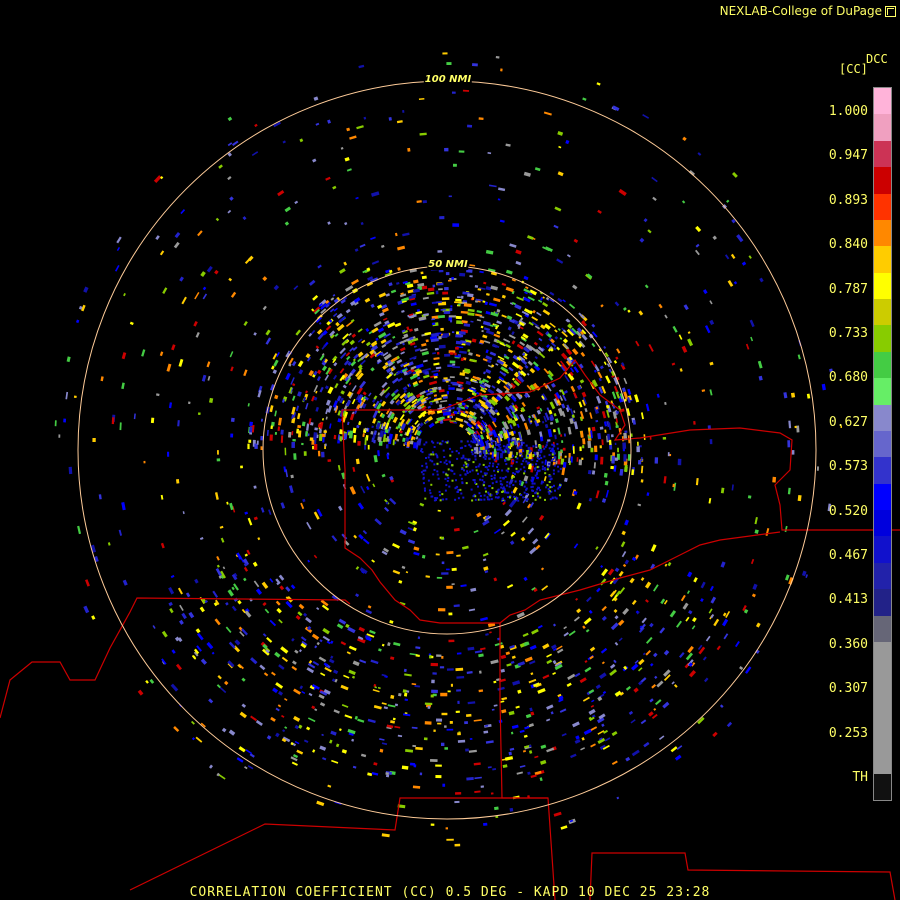 Image resolution: width=900 pixels, height=900 pixels. Describe the element at coordinates (848, 245) in the screenshot. I see `scale-tick-label: 0.840` at that location.